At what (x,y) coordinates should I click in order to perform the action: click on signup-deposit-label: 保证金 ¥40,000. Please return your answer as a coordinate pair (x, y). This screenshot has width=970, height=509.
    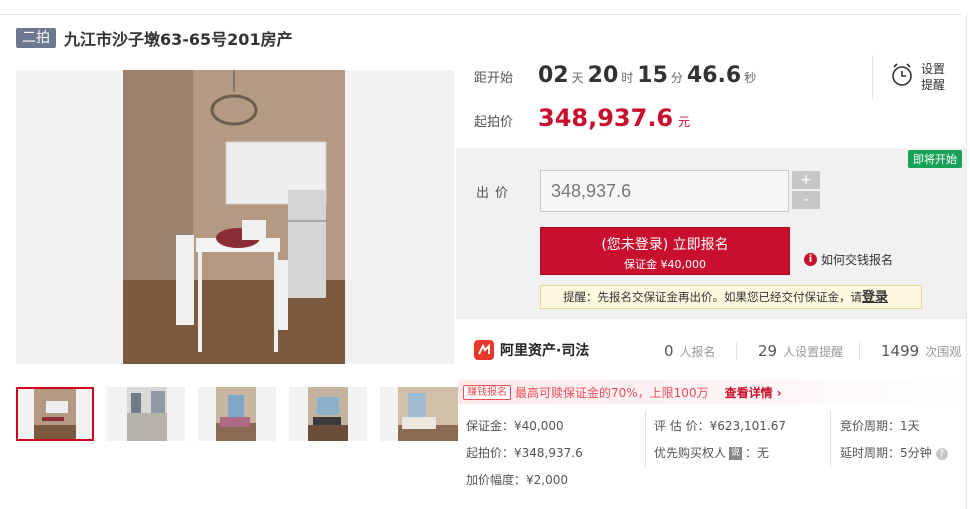
    Looking at the image, I should click on (665, 264).